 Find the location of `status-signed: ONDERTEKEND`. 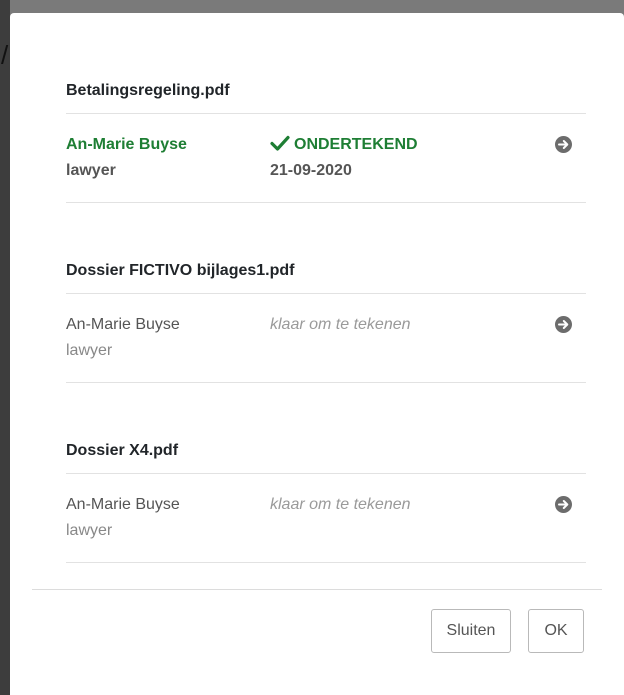

status-signed: ONDERTEKEND is located at coordinates (344, 145).